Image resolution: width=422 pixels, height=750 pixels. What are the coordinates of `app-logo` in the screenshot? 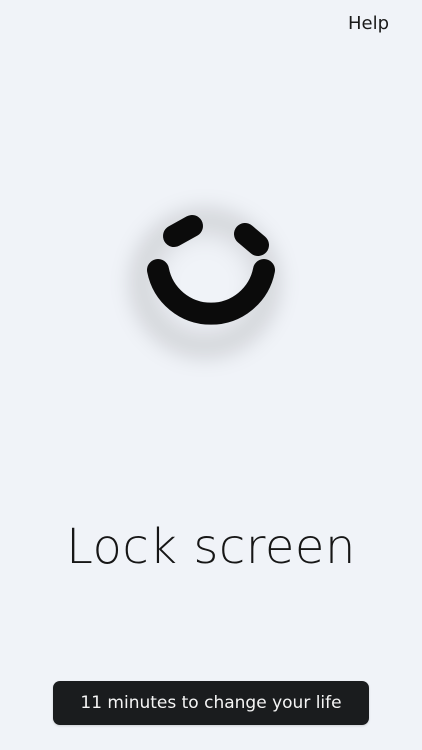 It's located at (210, 278).